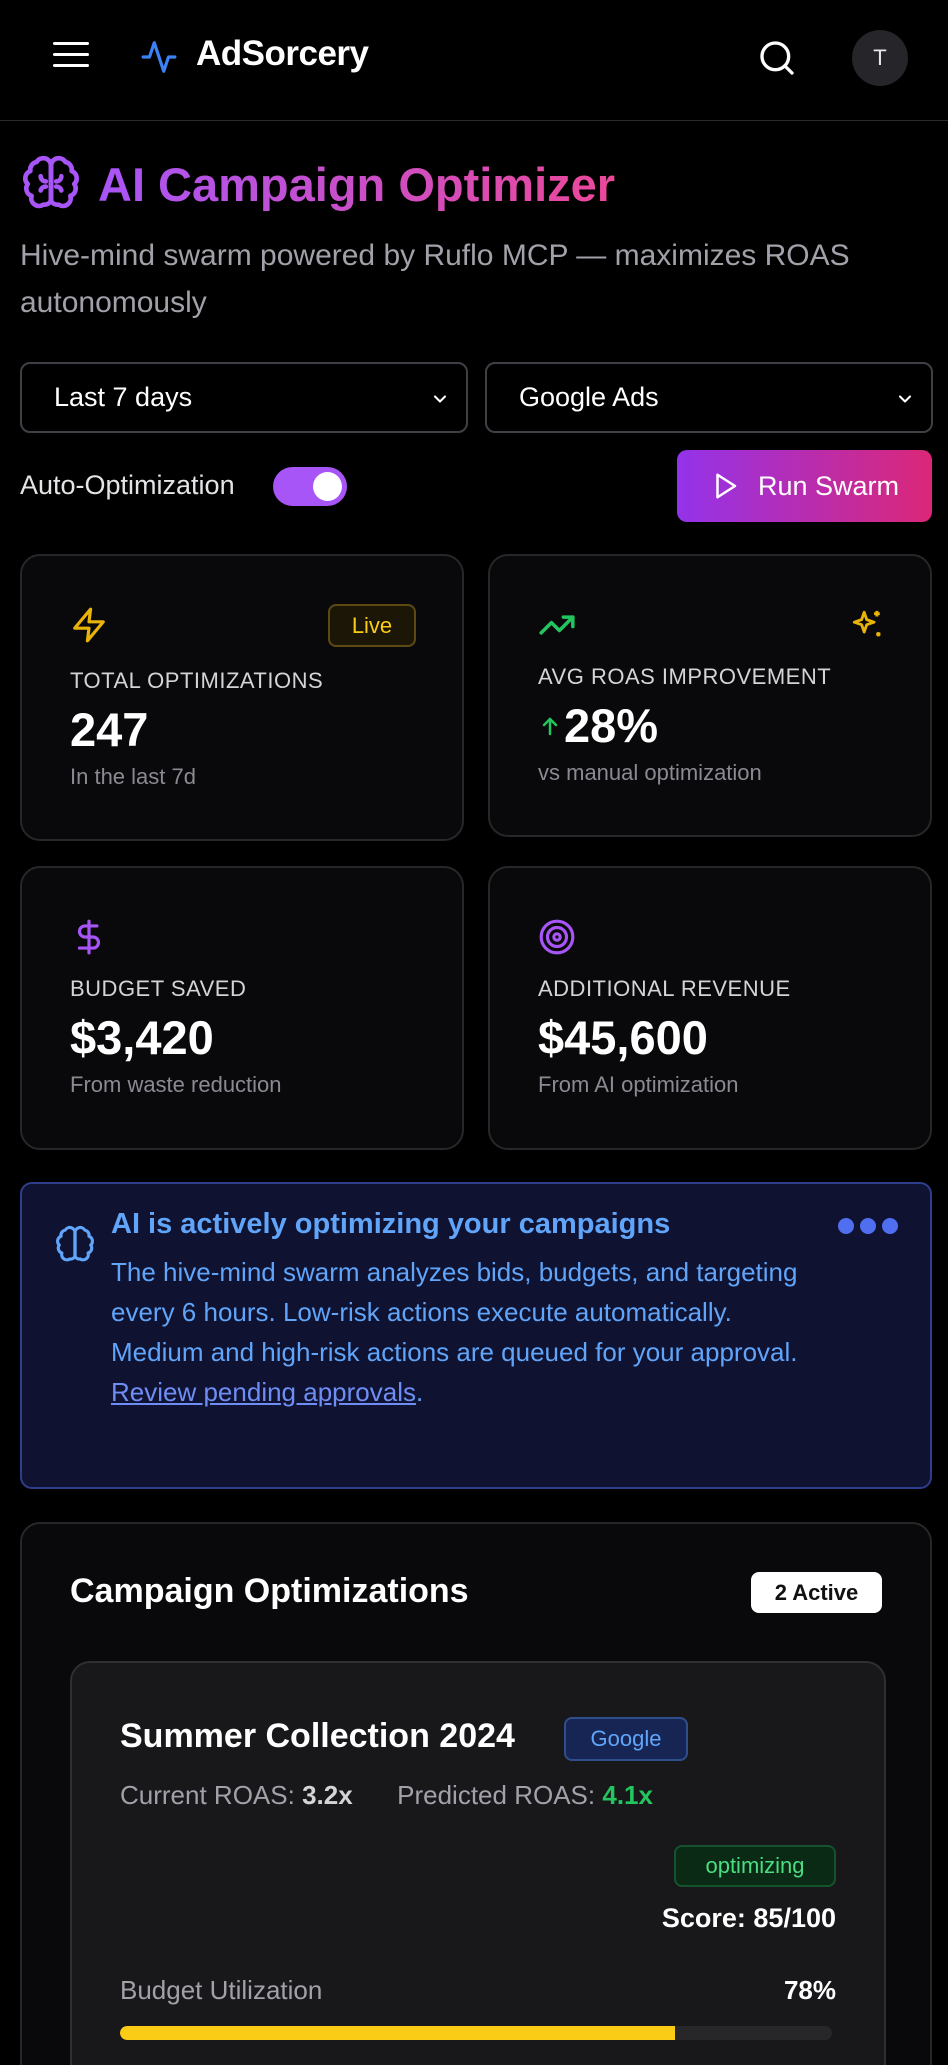 Image resolution: width=948 pixels, height=2065 pixels. What do you see at coordinates (496, 1795) in the screenshot?
I see `predicted-roas-label: Predicted ROAS:` at bounding box center [496, 1795].